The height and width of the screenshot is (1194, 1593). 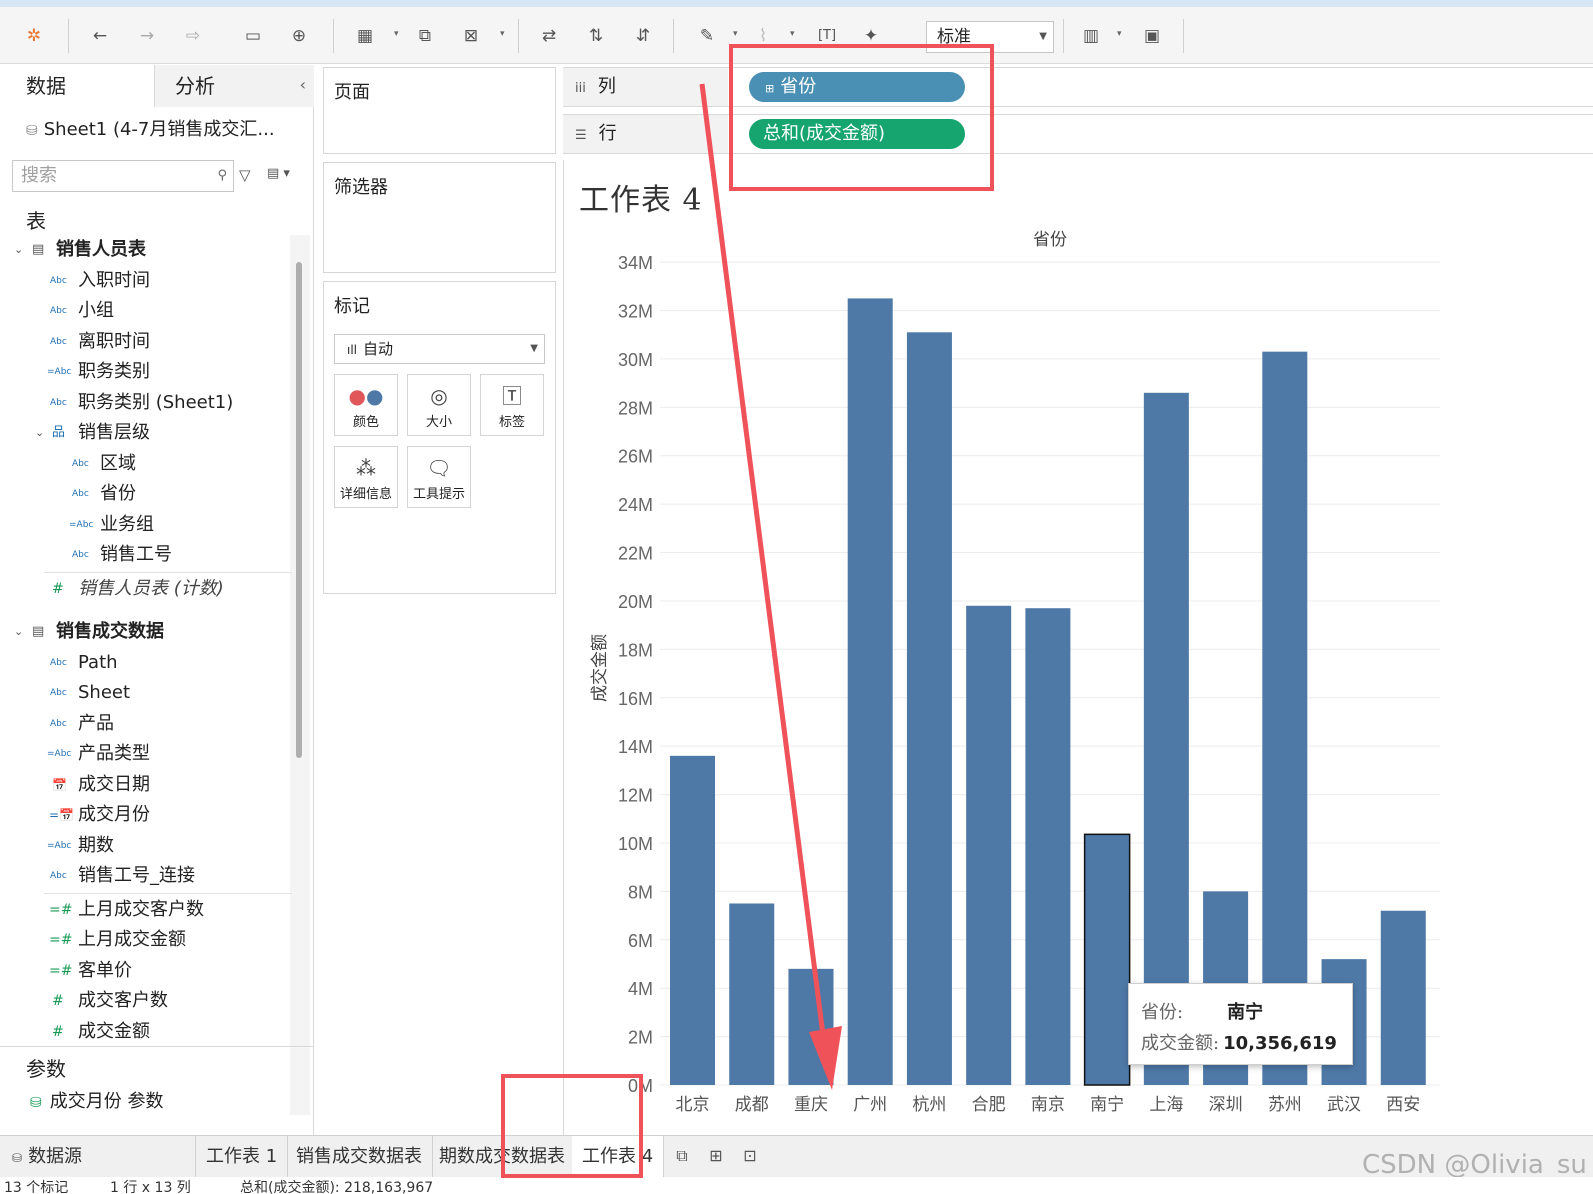 What do you see at coordinates (635, 457) in the screenshot?
I see `y-tick-label: 26M` at bounding box center [635, 457].